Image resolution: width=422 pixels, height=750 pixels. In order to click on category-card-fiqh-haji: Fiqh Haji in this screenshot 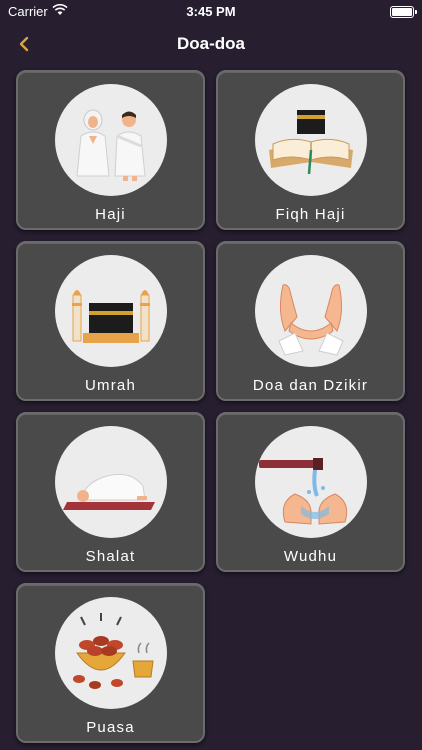, I will do `click(310, 150)`.